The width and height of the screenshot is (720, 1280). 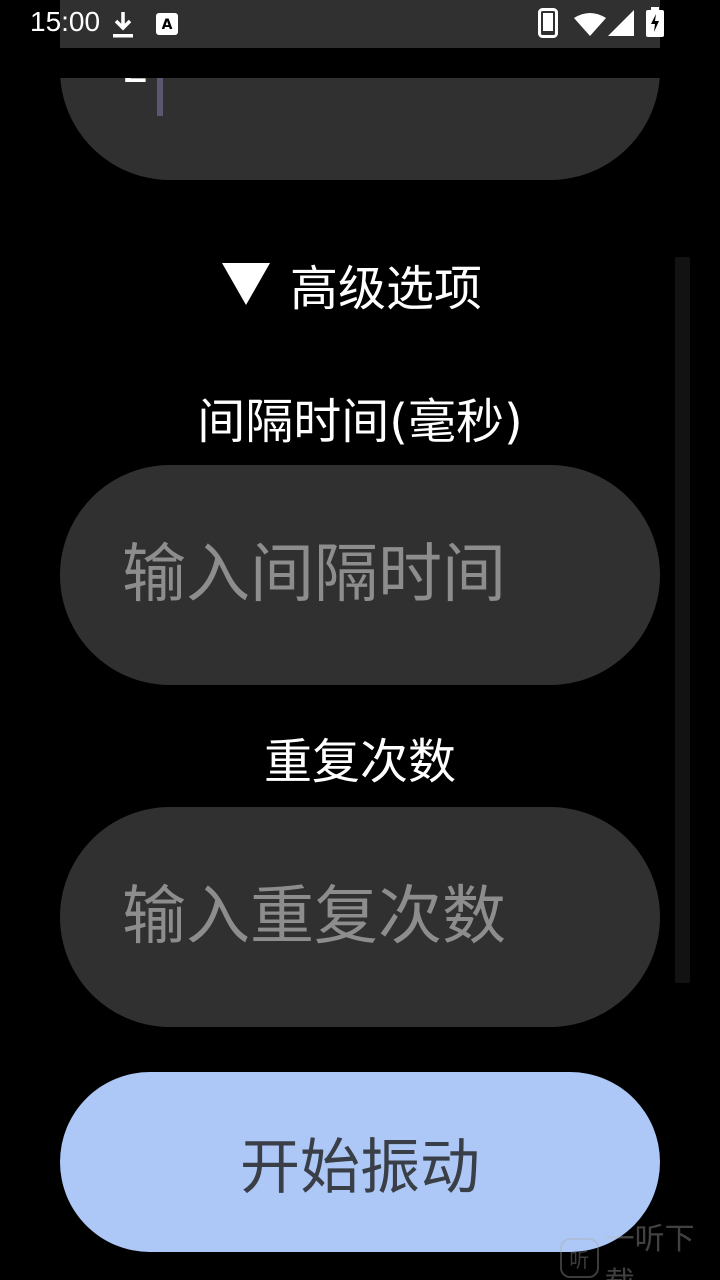 I want to click on advanced-options-toggle: 高级选项, so click(x=351, y=284).